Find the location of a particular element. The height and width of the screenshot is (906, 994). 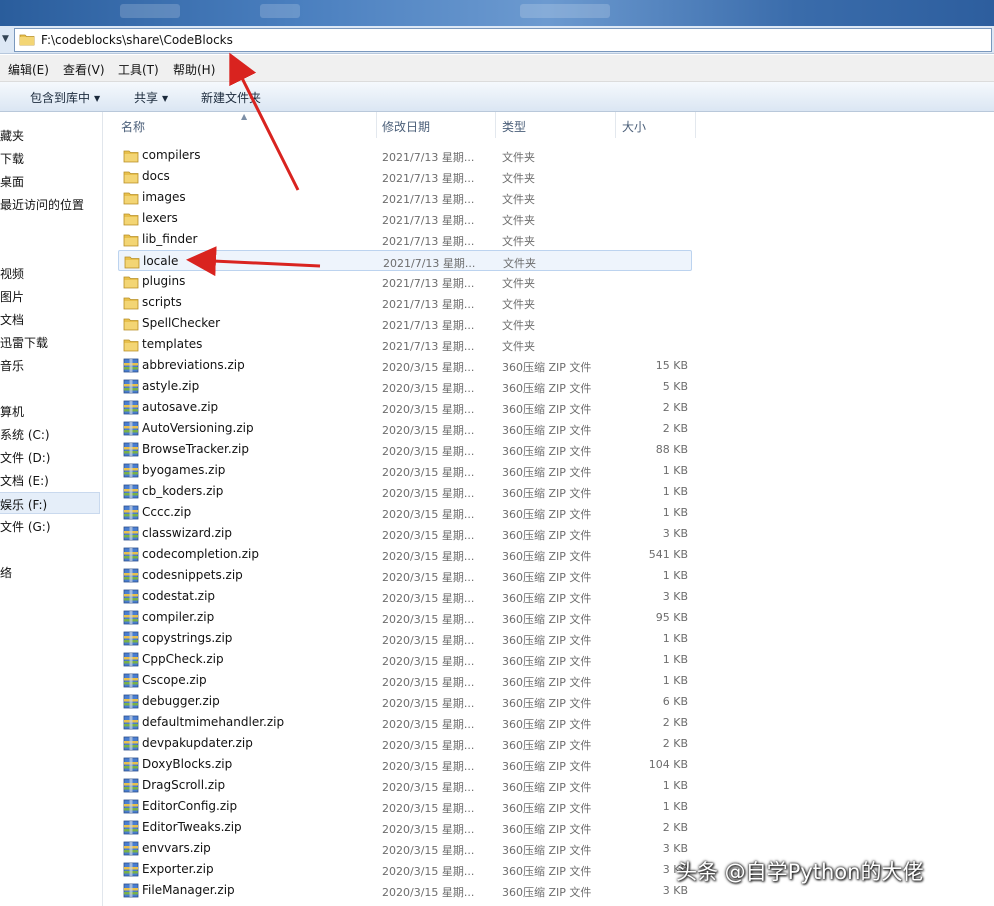

file-size: 15 KB is located at coordinates (671, 365).